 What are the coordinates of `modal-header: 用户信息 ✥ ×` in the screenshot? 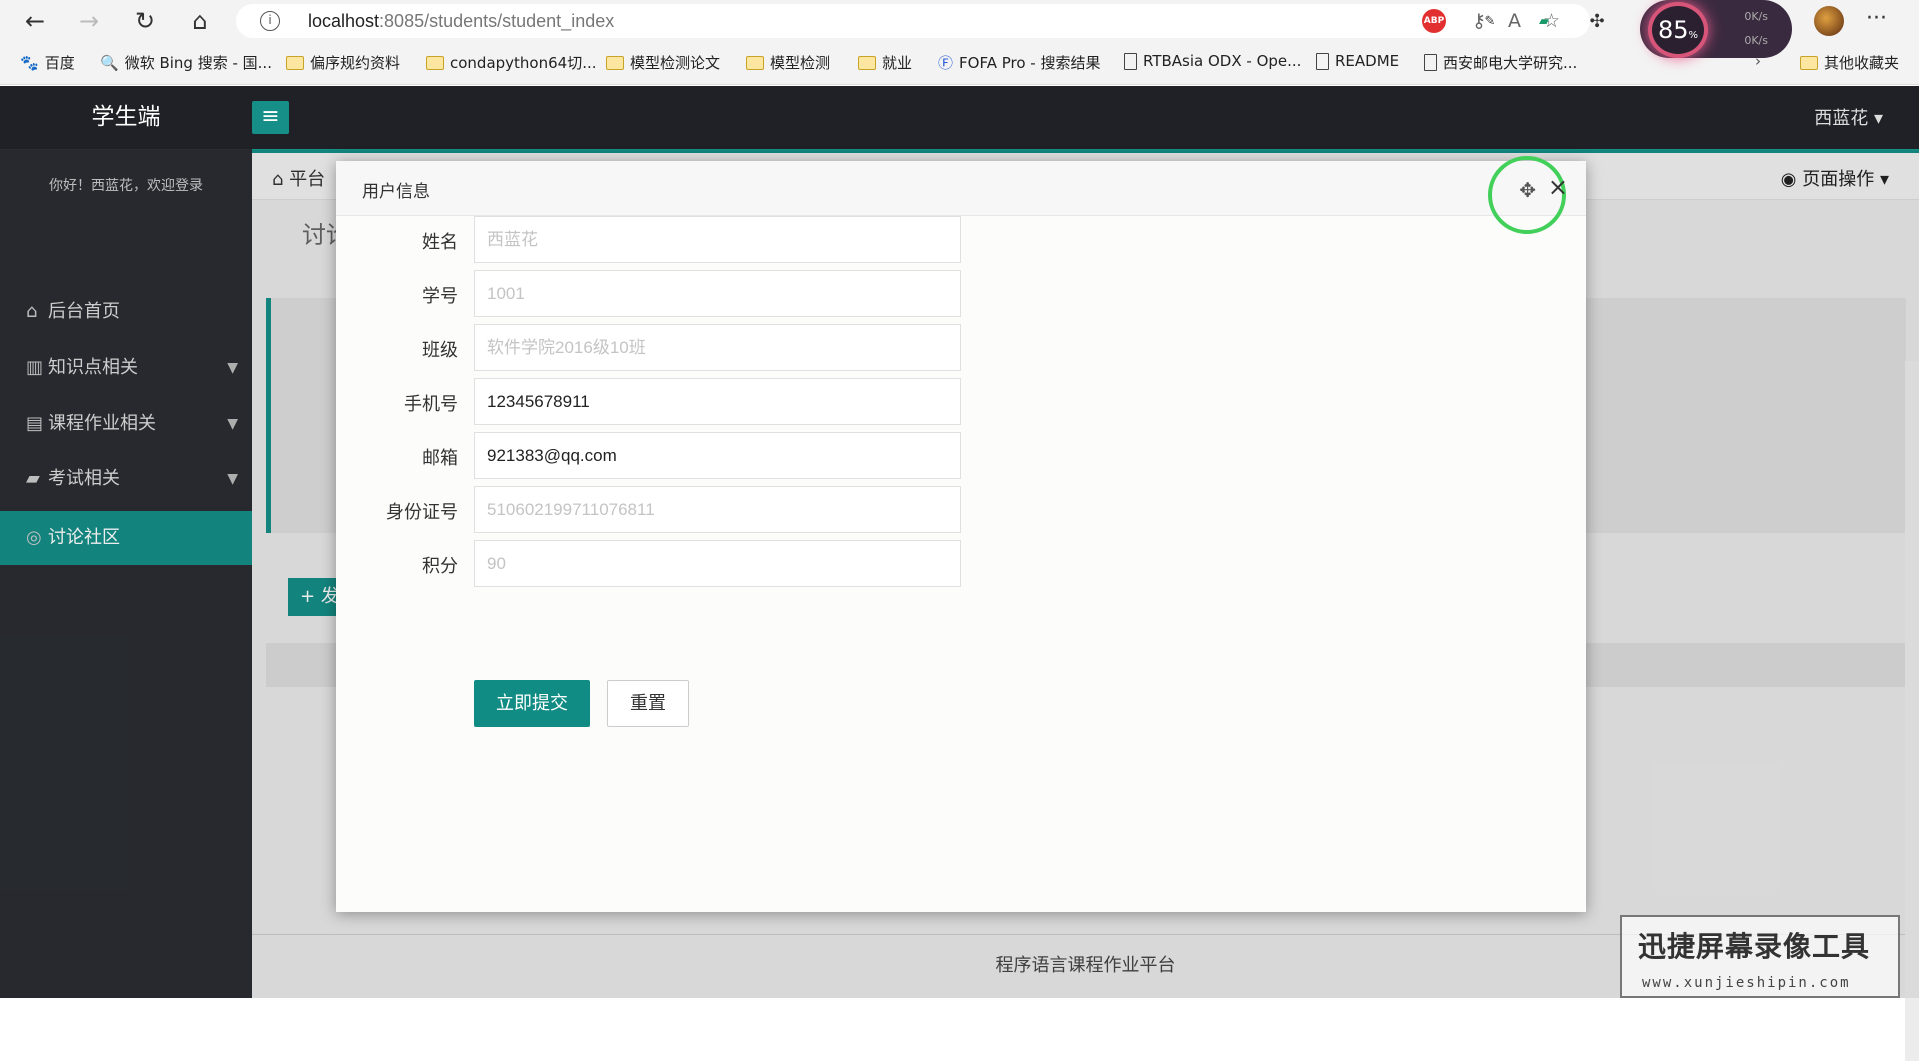 It's located at (961, 195).